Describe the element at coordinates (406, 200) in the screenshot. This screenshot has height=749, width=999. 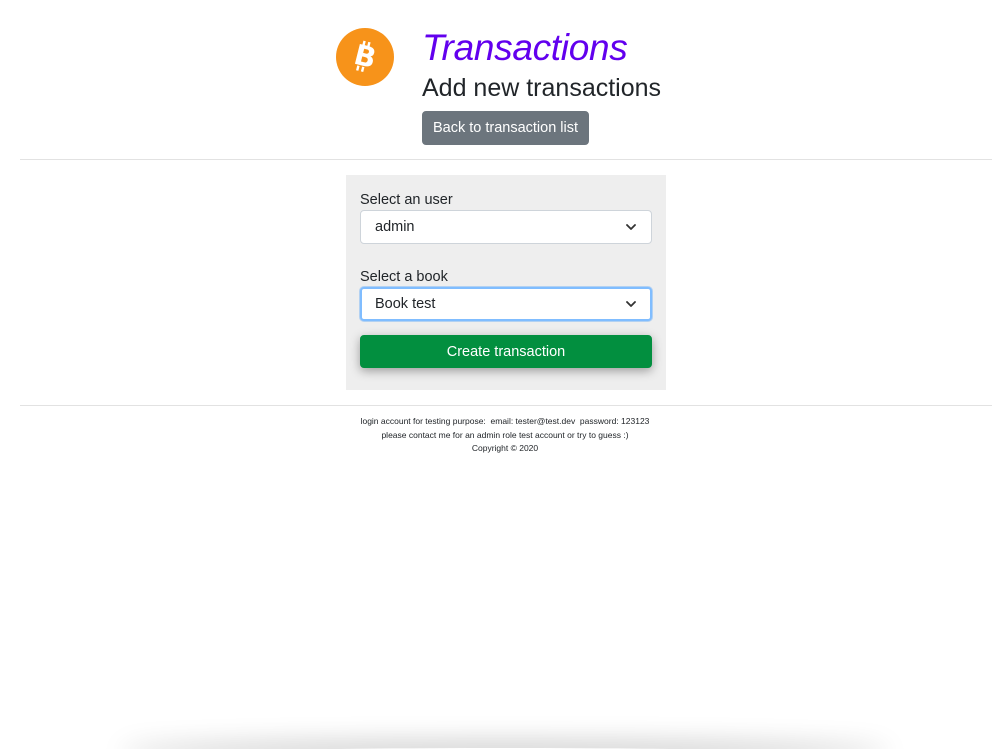
I see `user-select-label: Select an user` at that location.